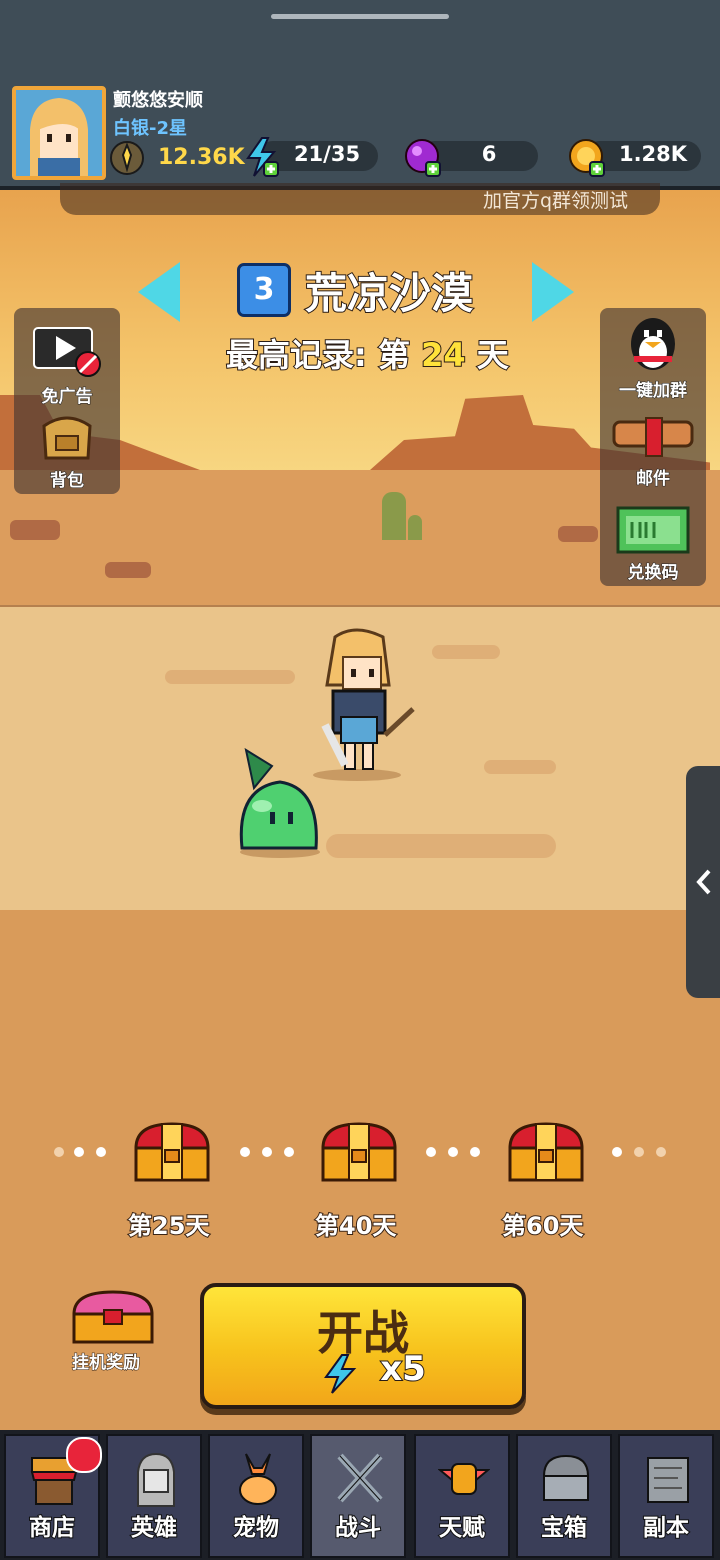  I want to click on player-nickname: 颤悠悠安顺, so click(158, 100).